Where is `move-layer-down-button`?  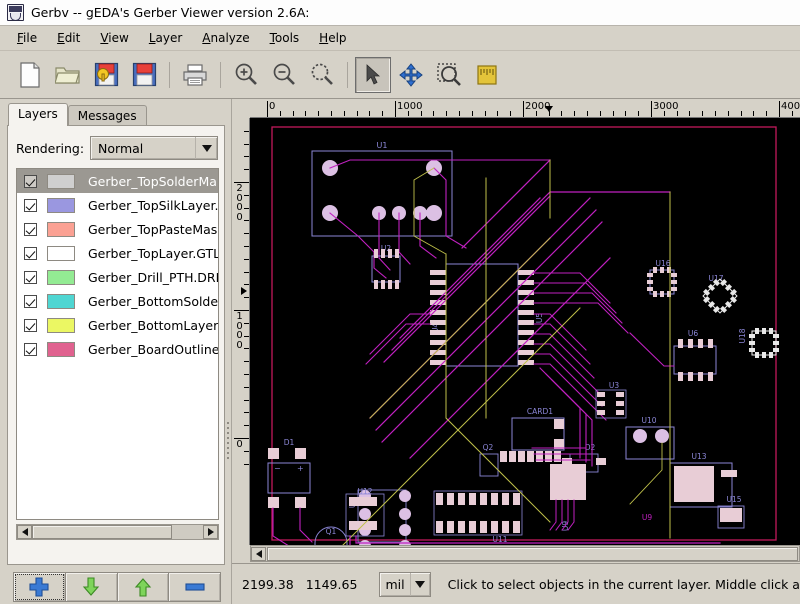
move-layer-down-button is located at coordinates (91, 587).